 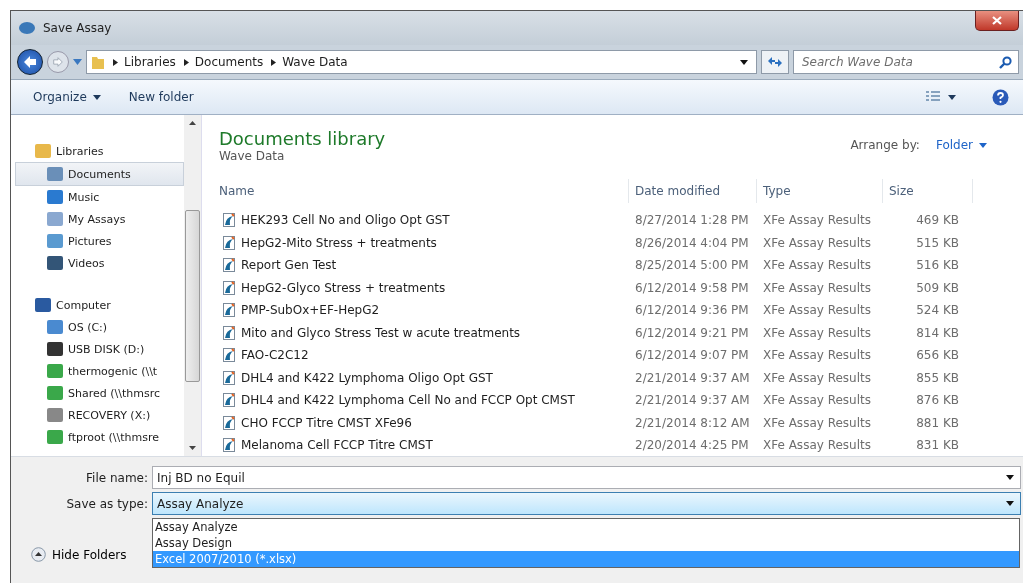 I want to click on sidebar-item: Documents, so click(x=99, y=174).